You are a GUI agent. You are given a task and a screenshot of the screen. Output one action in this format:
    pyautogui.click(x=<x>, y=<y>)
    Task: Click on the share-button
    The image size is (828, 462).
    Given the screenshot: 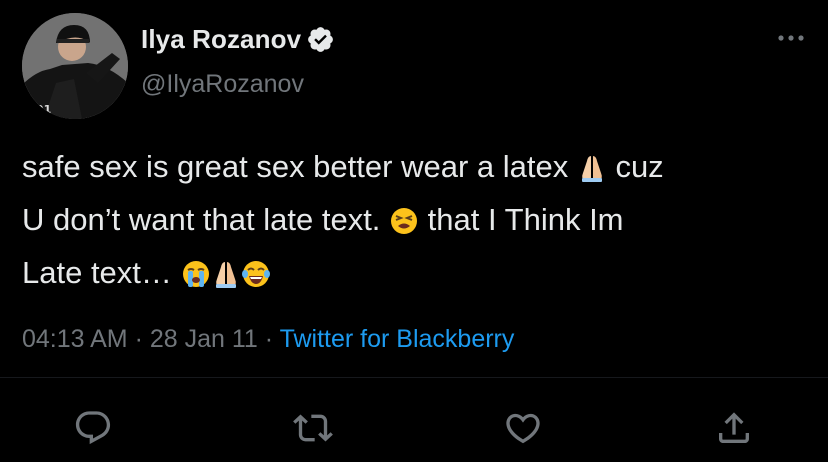 What is the action you would take?
    pyautogui.click(x=734, y=428)
    